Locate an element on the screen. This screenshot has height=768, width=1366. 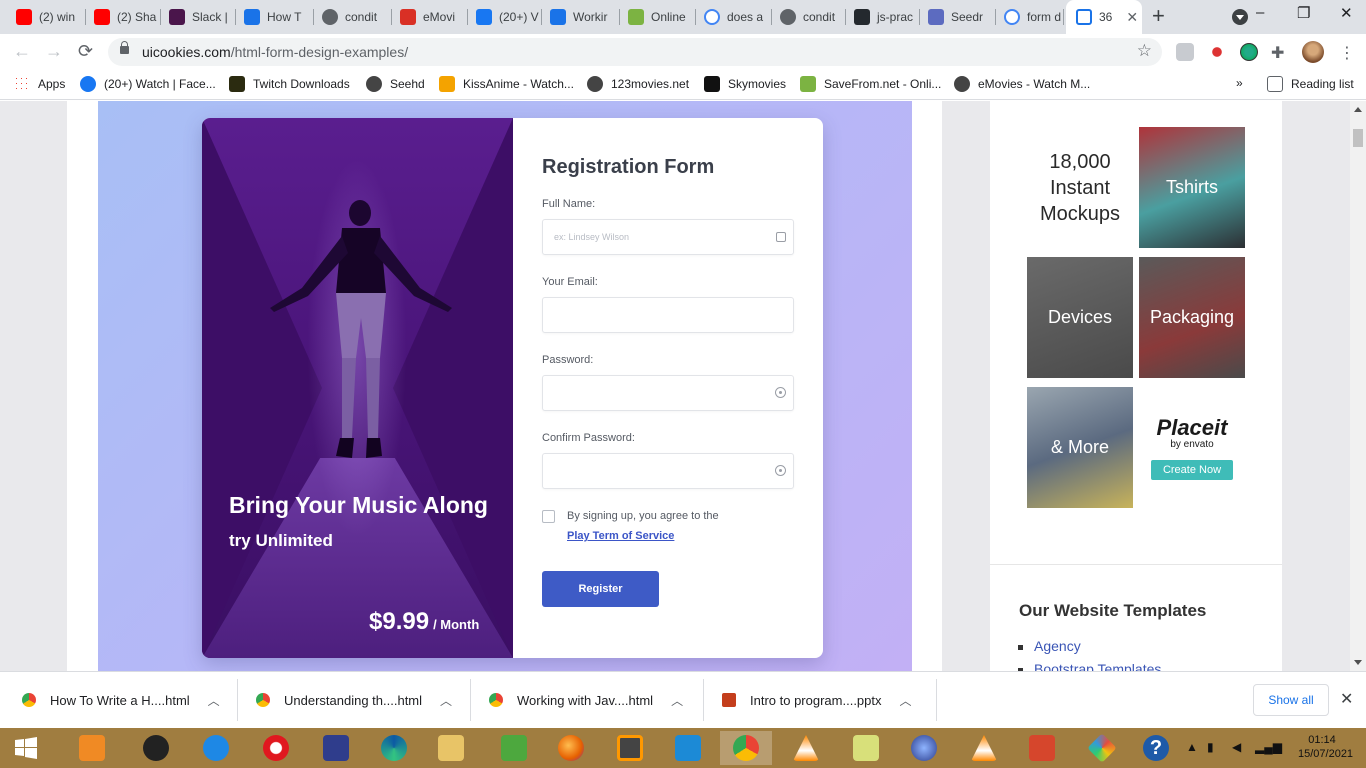
close-tab-icon: ✕ is located at coordinates (1132, 17).